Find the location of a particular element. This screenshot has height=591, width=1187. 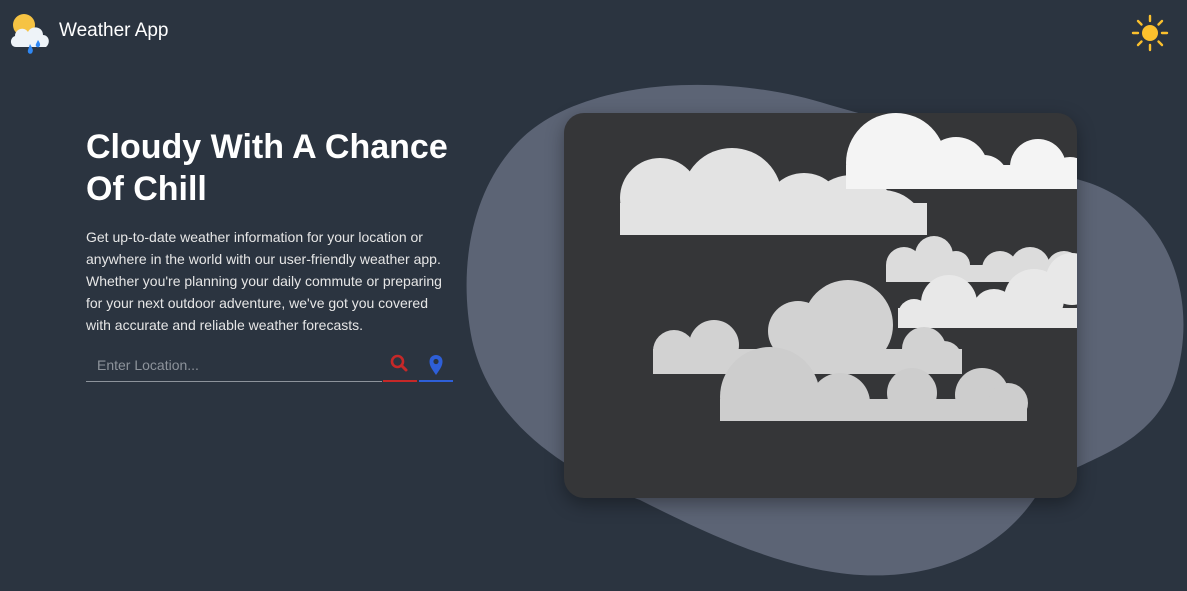

search-button is located at coordinates (400, 365).